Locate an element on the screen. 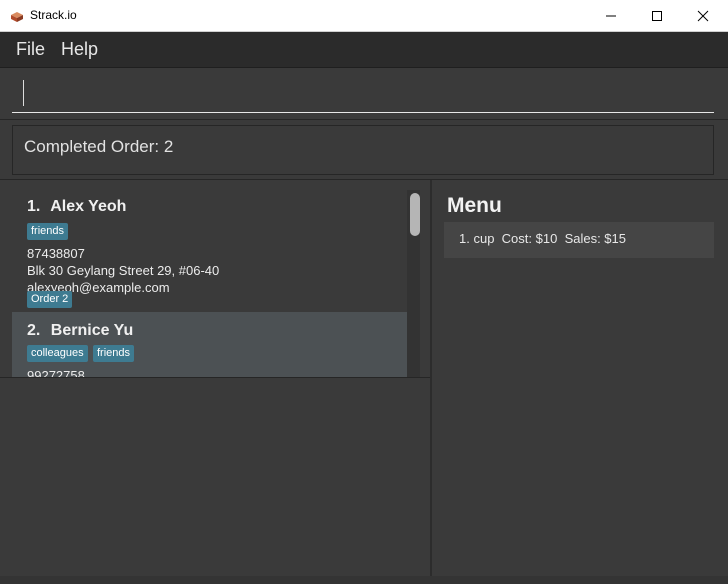  minimize-icon is located at coordinates (611, 16).